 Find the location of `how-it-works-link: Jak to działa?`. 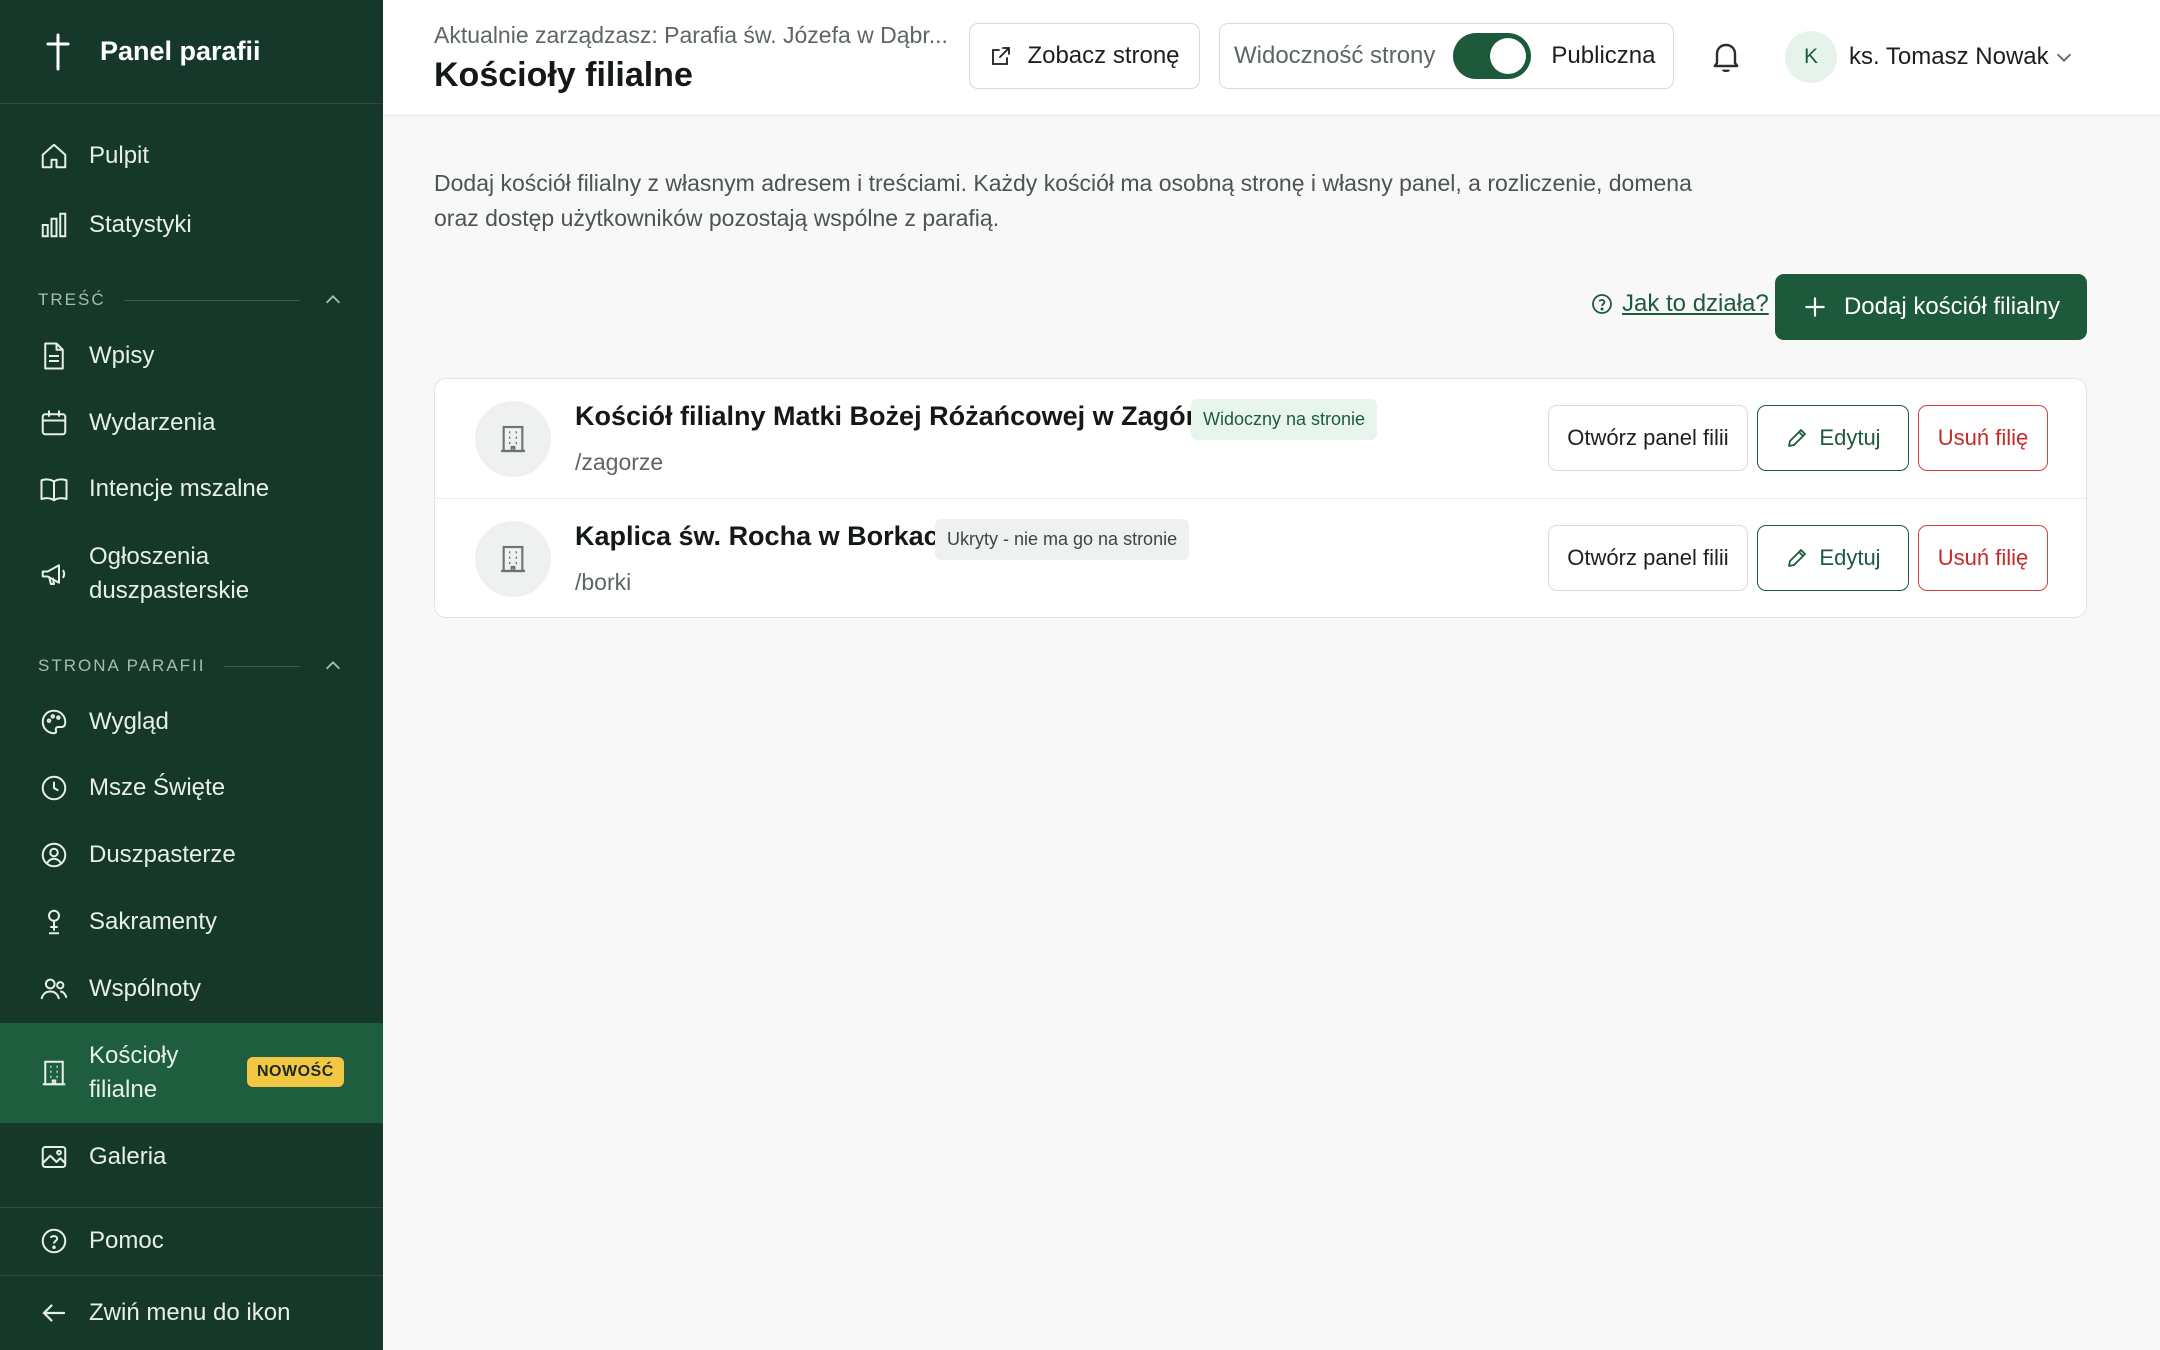

how-it-works-link: Jak to działa? is located at coordinates (1679, 304).